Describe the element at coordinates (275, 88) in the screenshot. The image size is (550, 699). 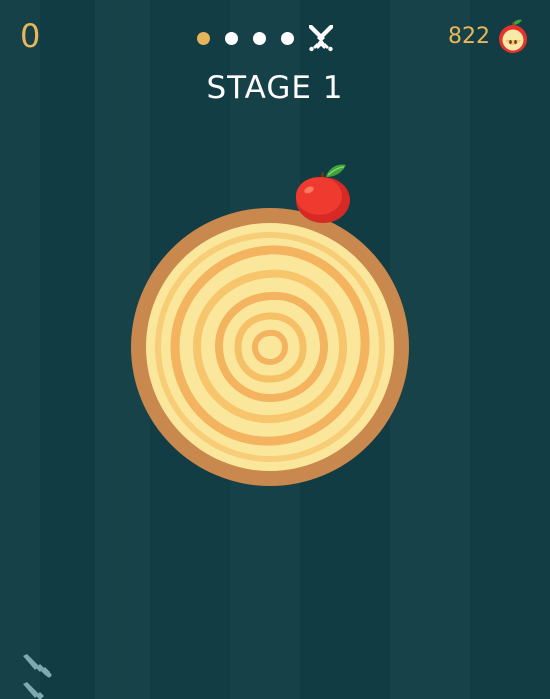
I see `stage-title: STAGE 1` at that location.